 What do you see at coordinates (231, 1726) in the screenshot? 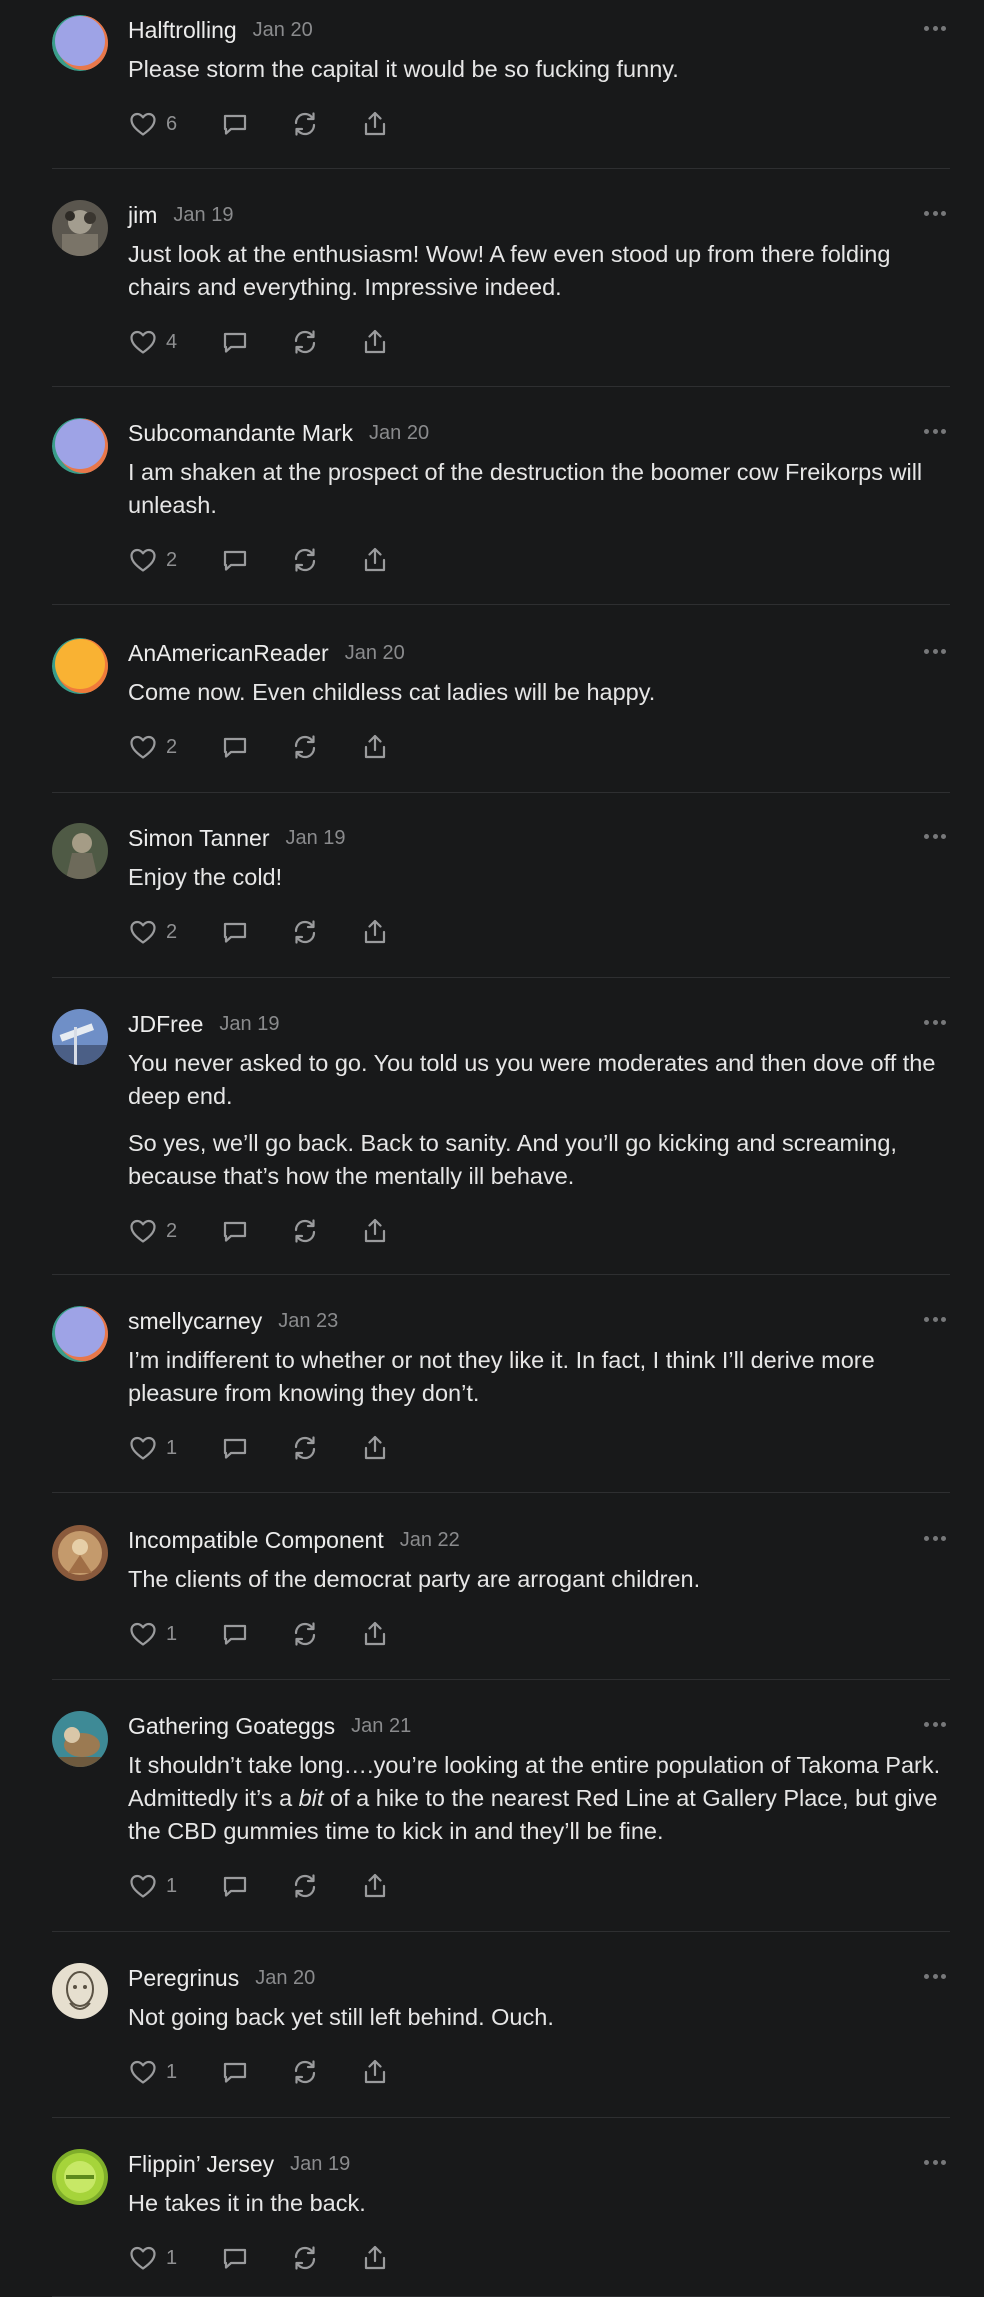
I see `author-name: Gathering Goateggs` at bounding box center [231, 1726].